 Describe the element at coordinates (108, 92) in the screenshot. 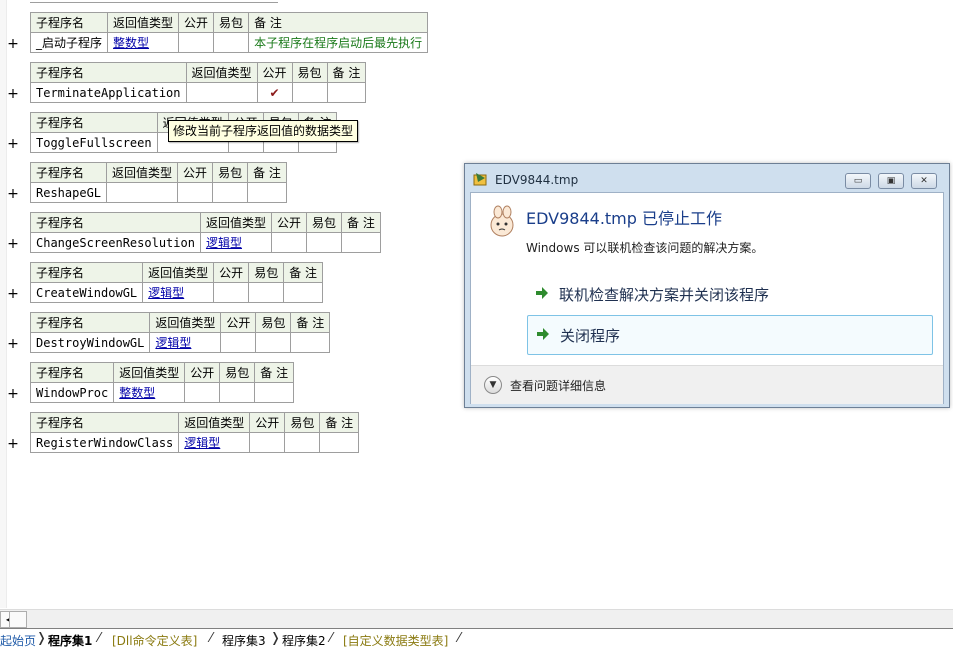

I see `subroutine-name: TerminateApplication` at that location.